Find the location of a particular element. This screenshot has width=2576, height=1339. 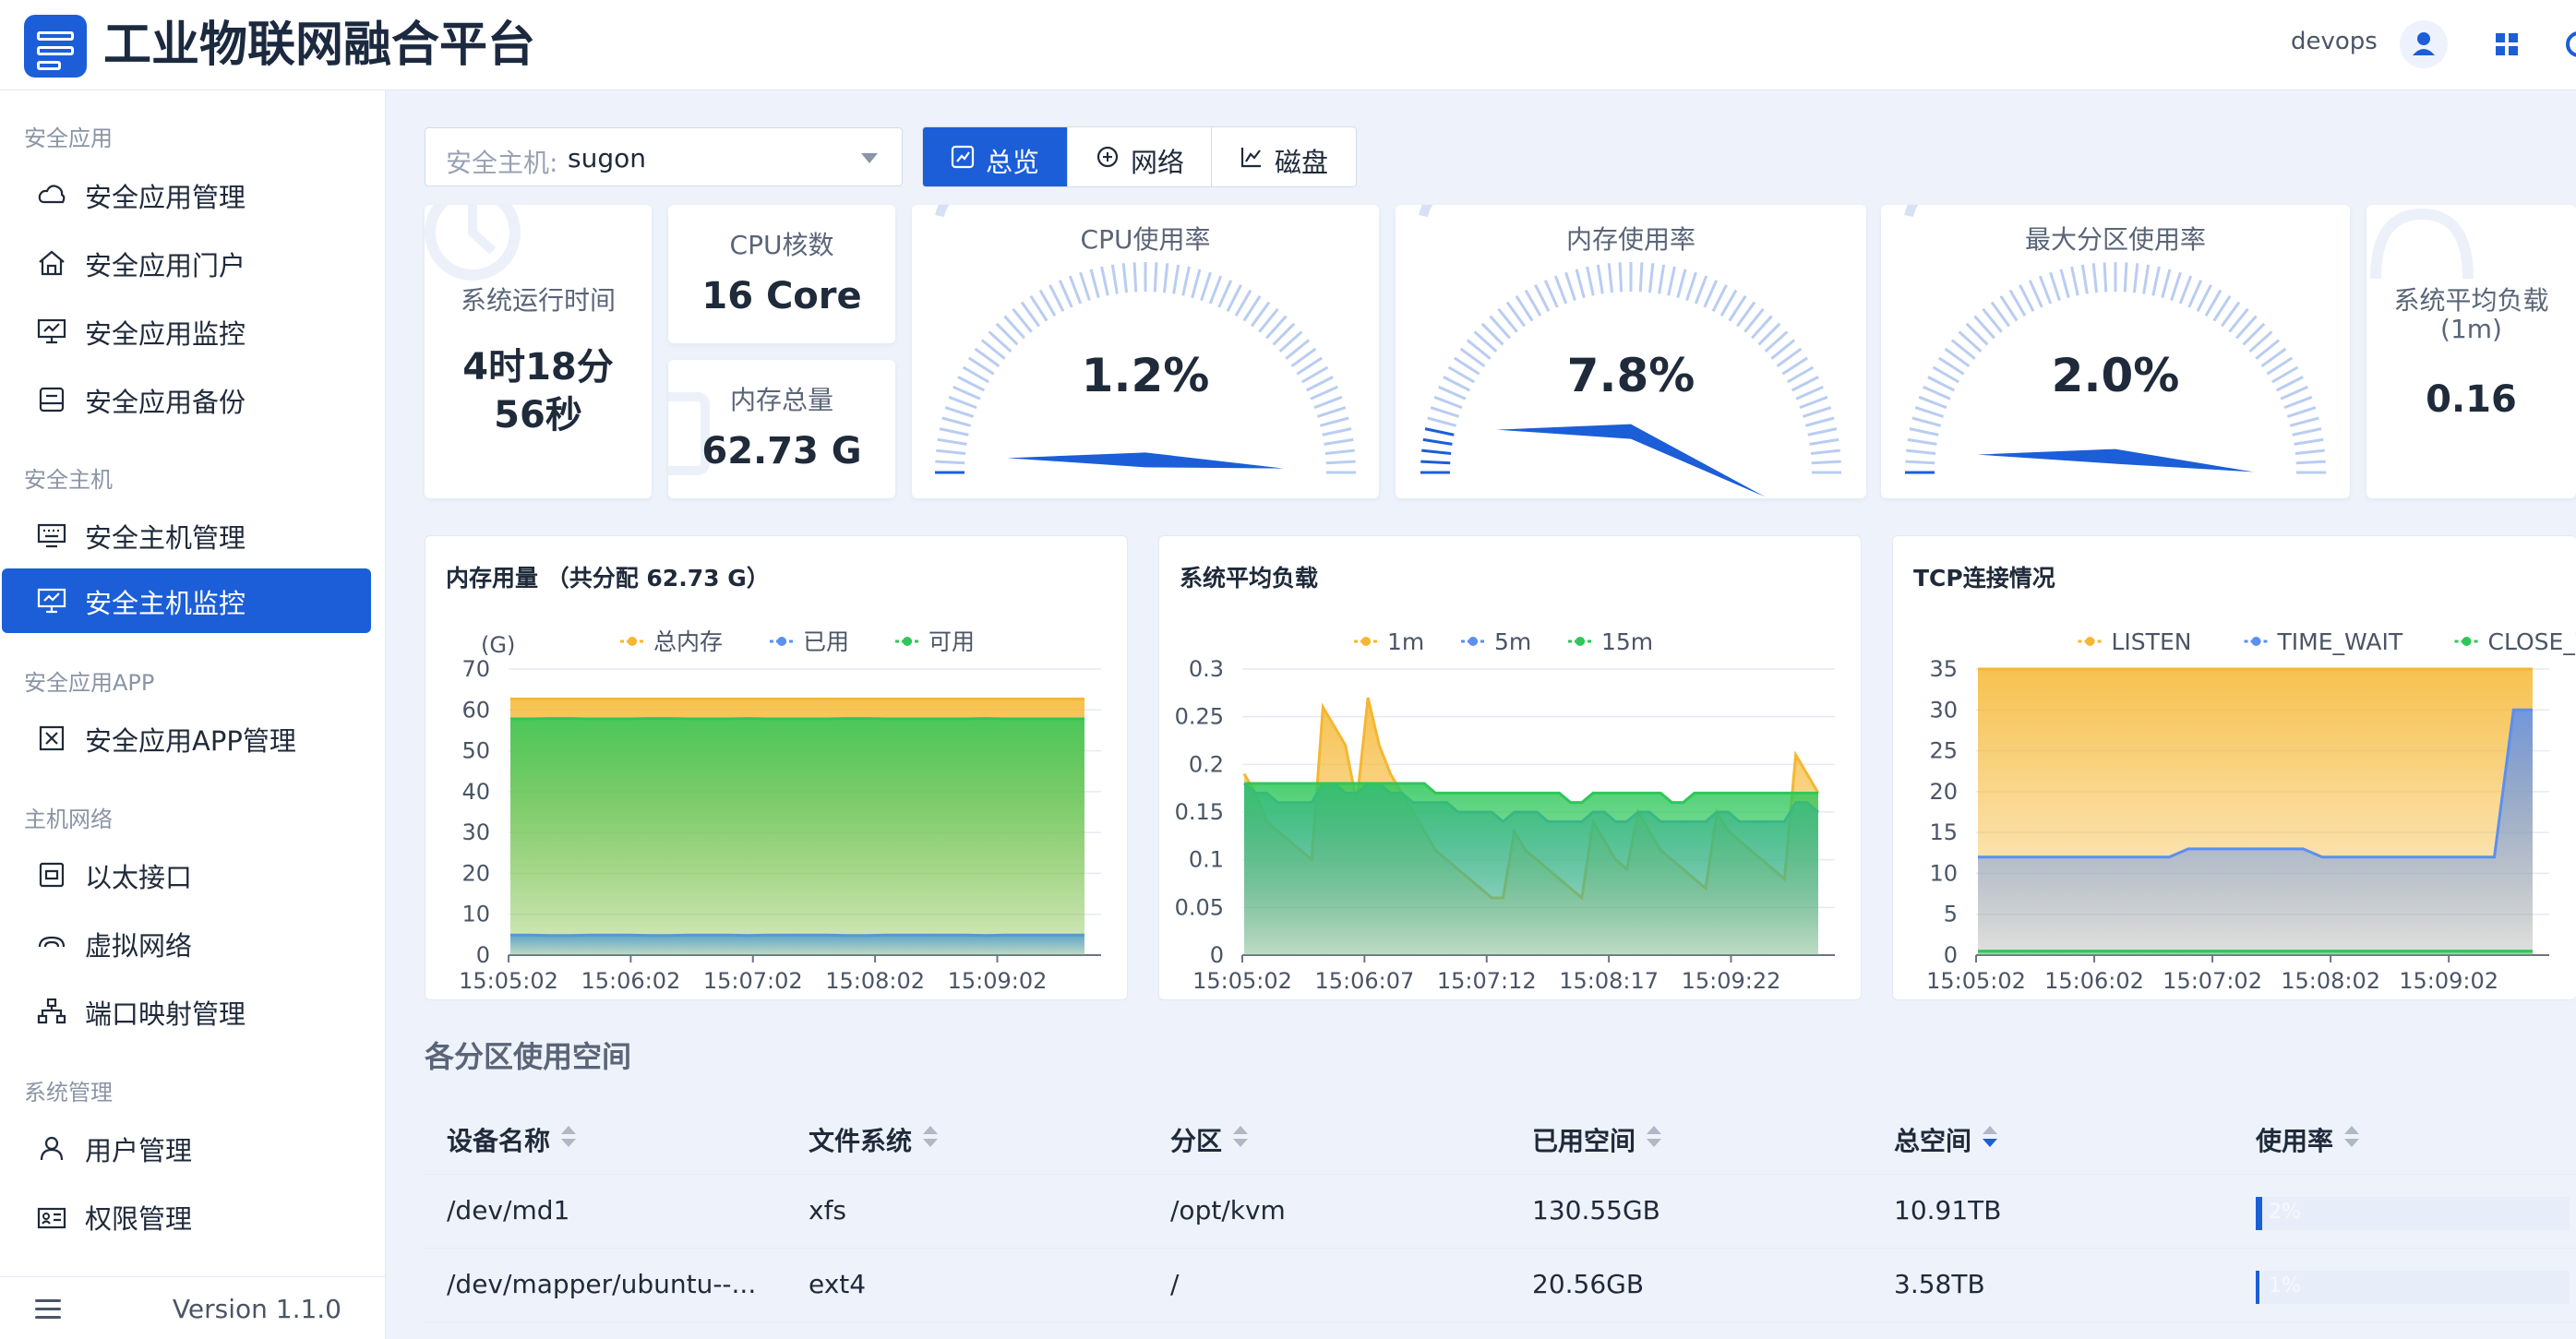

memory-usage-title: 内存使用率 is located at coordinates (1630, 240).